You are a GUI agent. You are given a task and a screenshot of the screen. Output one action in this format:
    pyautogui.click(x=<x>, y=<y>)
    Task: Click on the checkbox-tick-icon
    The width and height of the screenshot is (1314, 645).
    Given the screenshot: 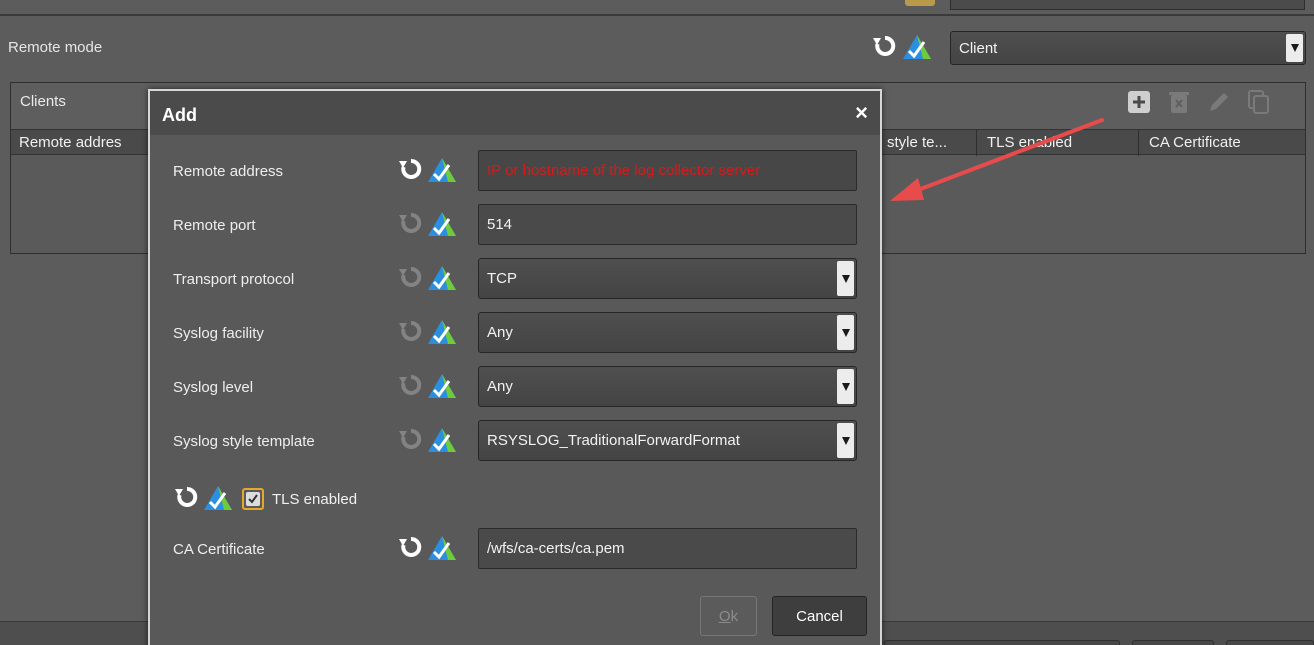 What is the action you would take?
    pyautogui.click(x=253, y=499)
    